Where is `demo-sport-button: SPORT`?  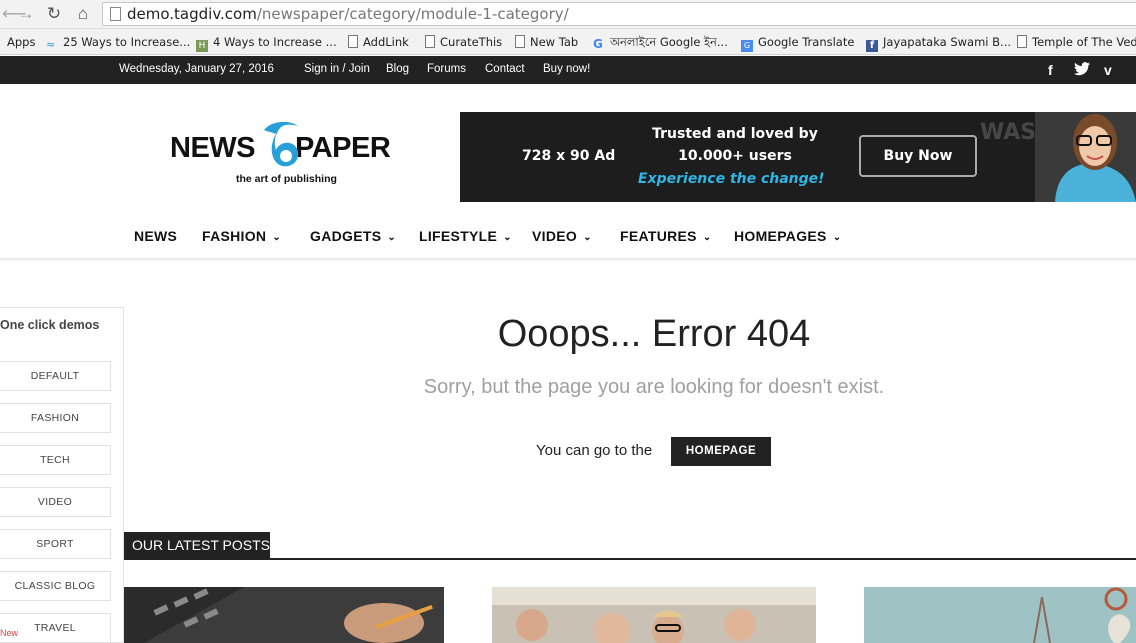
demo-sport-button: SPORT is located at coordinates (55, 544).